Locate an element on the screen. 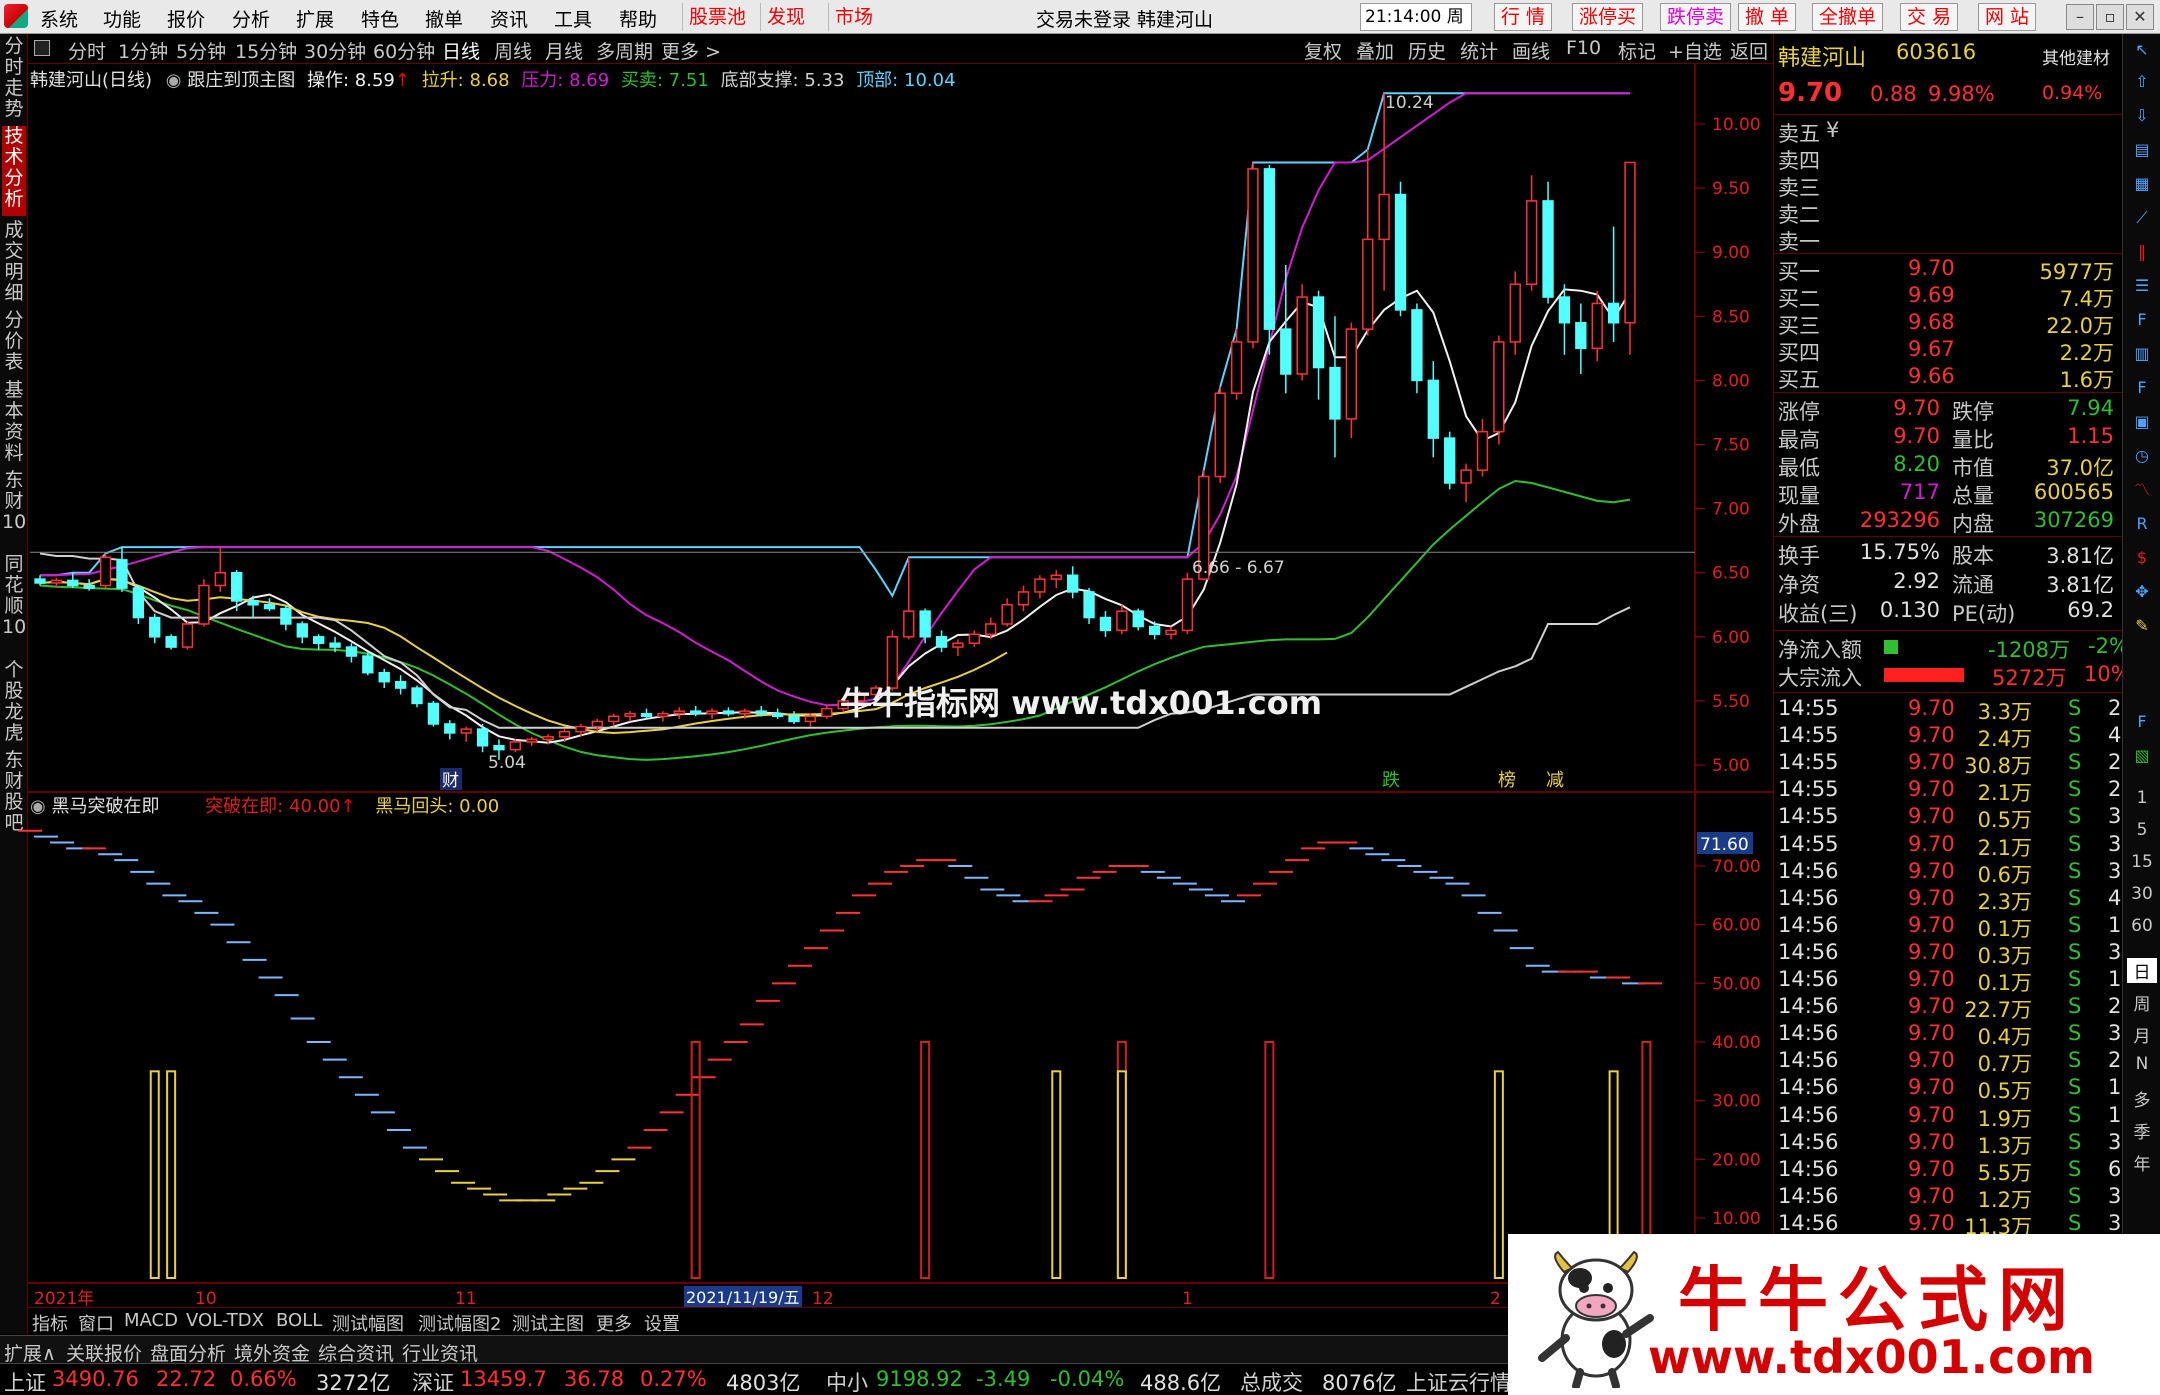 This screenshot has height=1395, width=2160. tab-expand: 扩展∧ is located at coordinates (30, 1352).